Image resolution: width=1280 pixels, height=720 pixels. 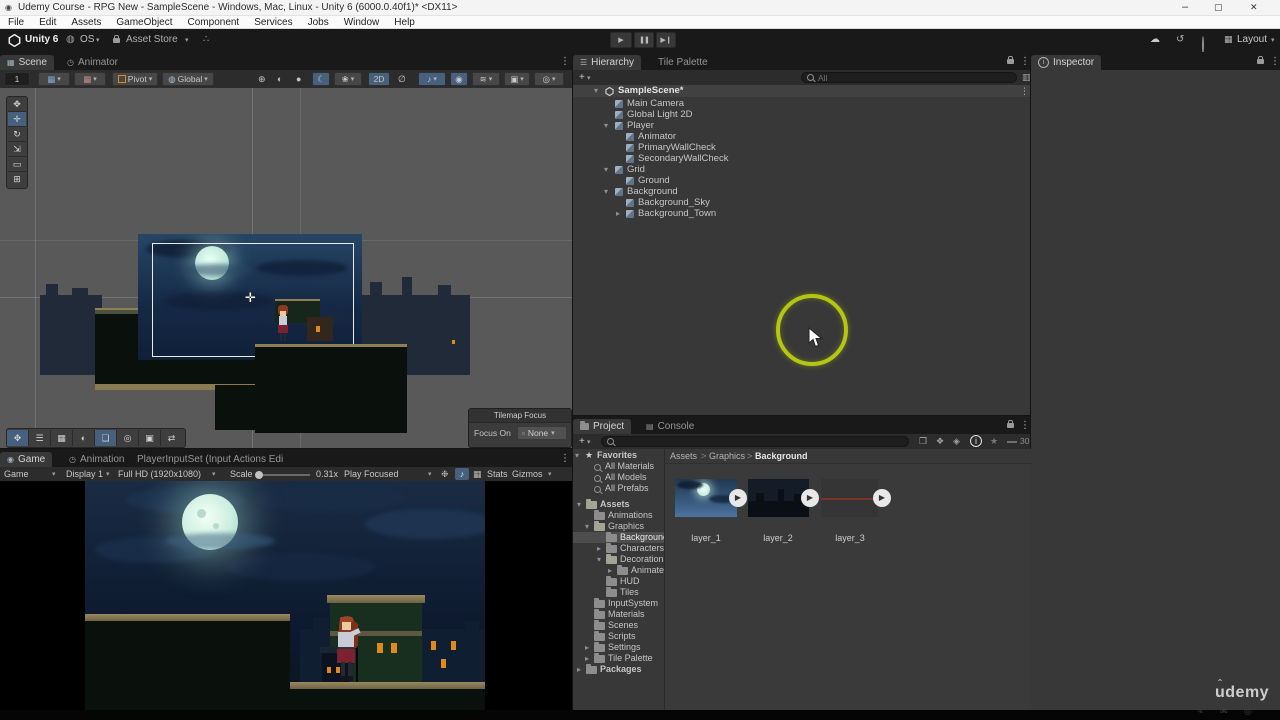 What do you see at coordinates (618, 636) in the screenshot?
I see `tree-scripts: Scripts` at bounding box center [618, 636].